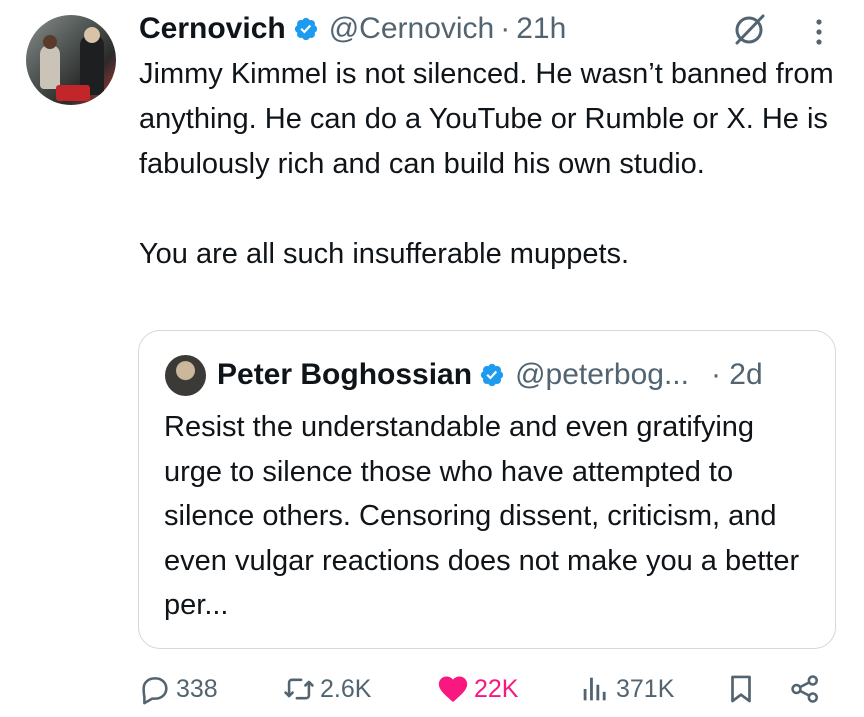 The height and width of the screenshot is (717, 864). Describe the element at coordinates (155, 691) in the screenshot. I see `reply-icon` at that location.